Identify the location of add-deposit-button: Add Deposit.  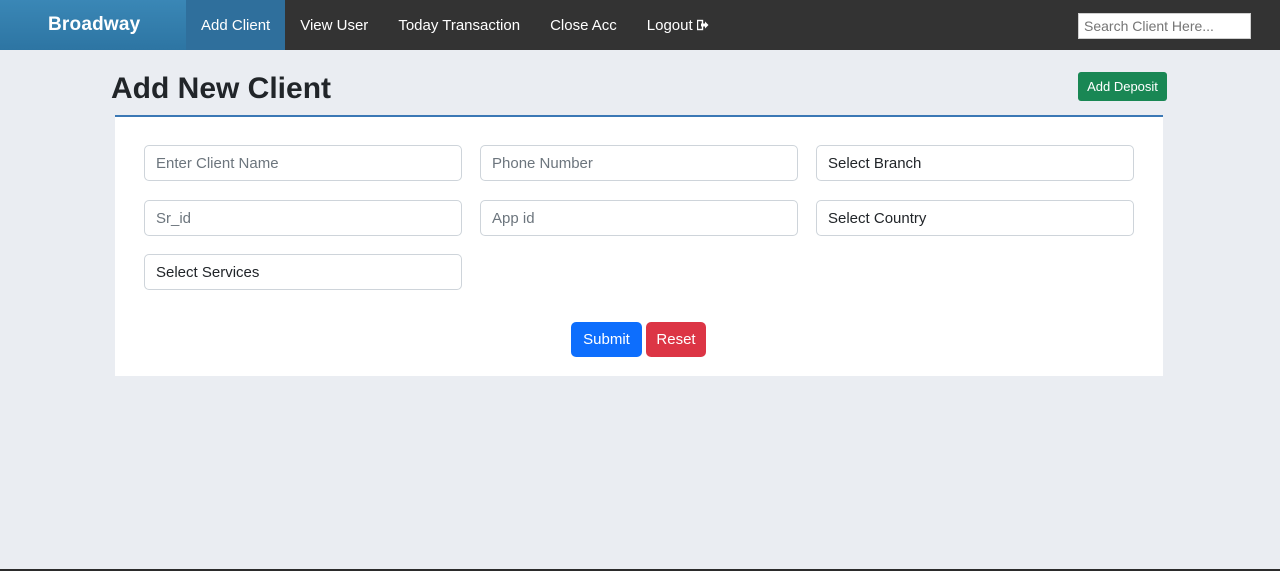
(1122, 86).